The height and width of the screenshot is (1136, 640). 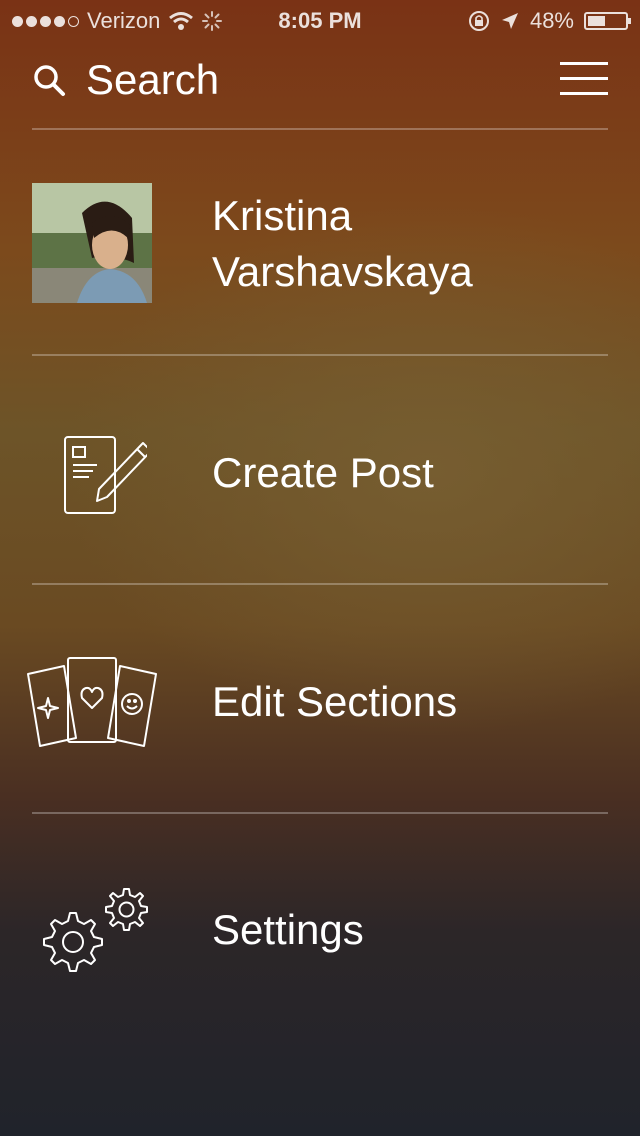 I want to click on profile-row: Kristina Varshavskaya, so click(x=320, y=248).